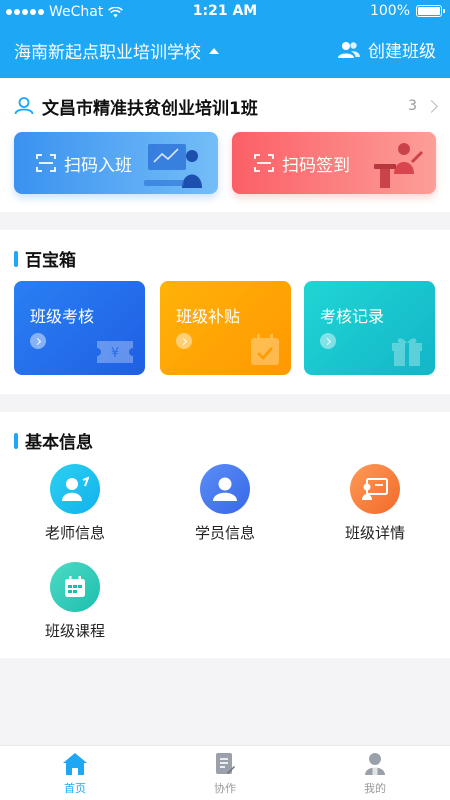 Image resolution: width=450 pixels, height=800 pixels. Describe the element at coordinates (265, 349) in the screenshot. I see `calendar-check-icon` at that location.